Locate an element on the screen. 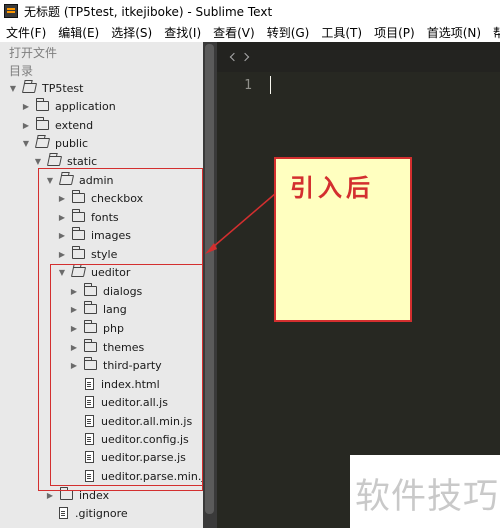  watermark-text: 软件技巧 is located at coordinates (427, 497).